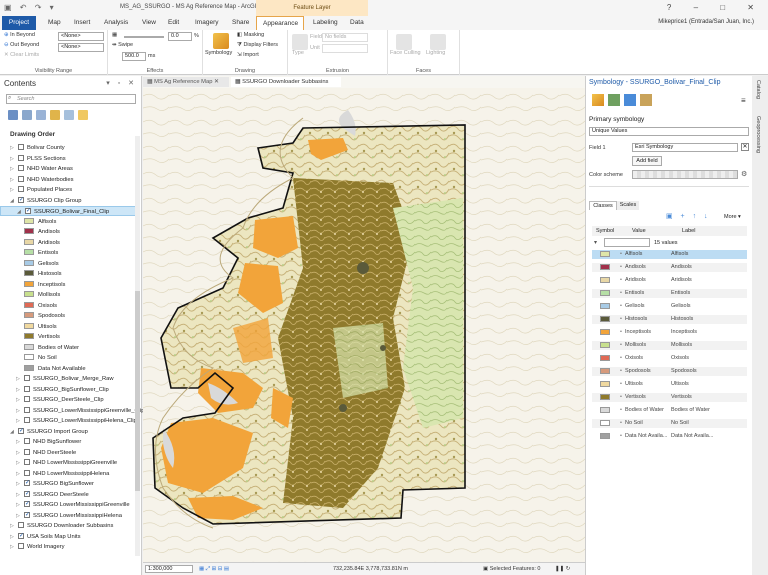 The width and height of the screenshot is (768, 575). Describe the element at coordinates (206, 23) in the screenshot. I see `tab-imagery: Imagery` at that location.